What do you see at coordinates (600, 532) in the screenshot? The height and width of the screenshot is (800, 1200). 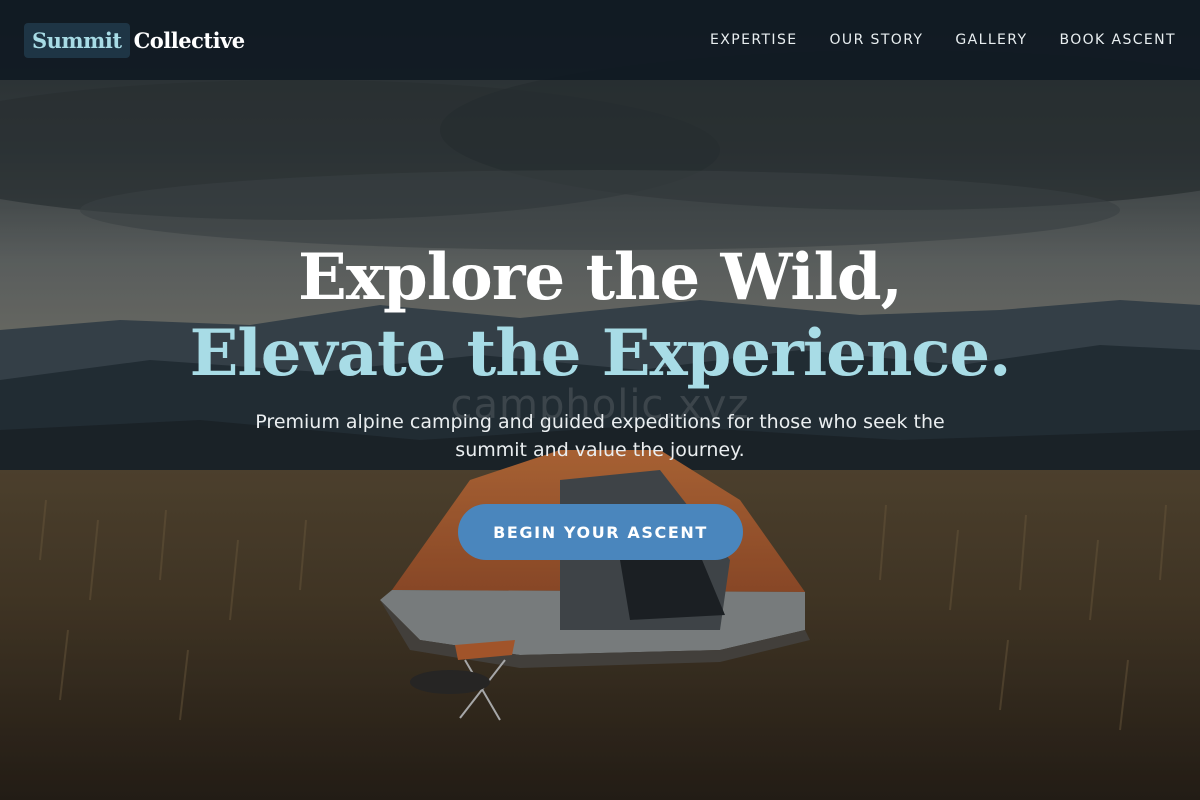 I see `begin-ascent-button: BEGIN YOUR ASCENT` at bounding box center [600, 532].